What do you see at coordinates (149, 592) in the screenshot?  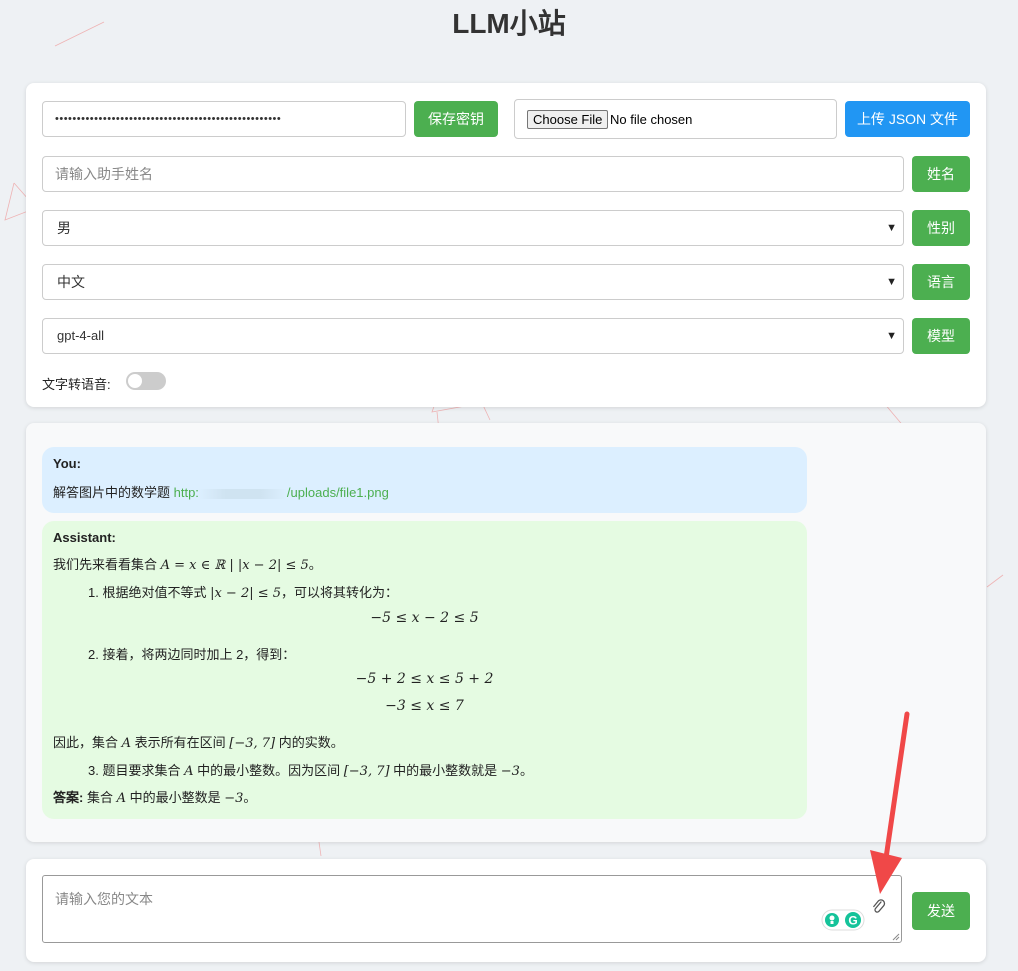 I see `text: 1. 根据绝对值不等式` at bounding box center [149, 592].